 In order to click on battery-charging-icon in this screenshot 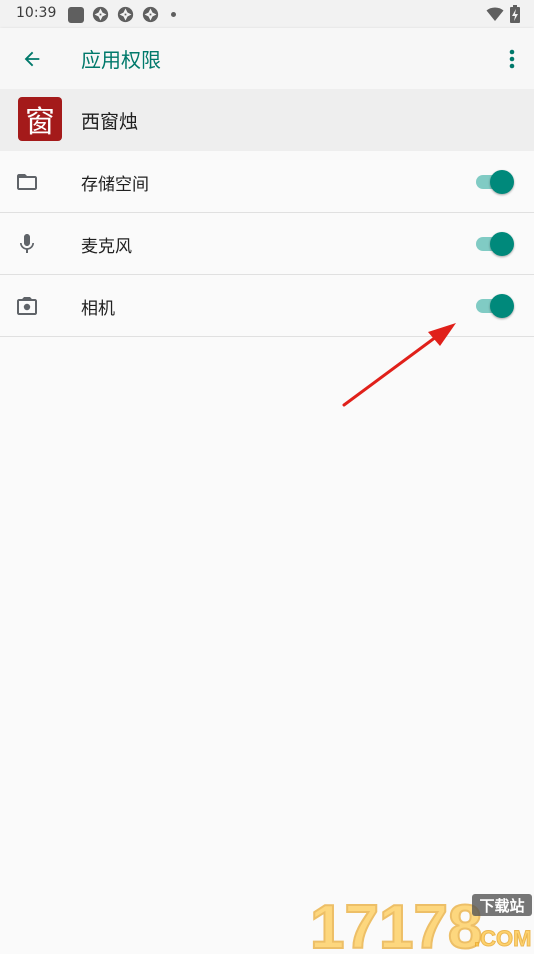, I will do `click(515, 14)`.